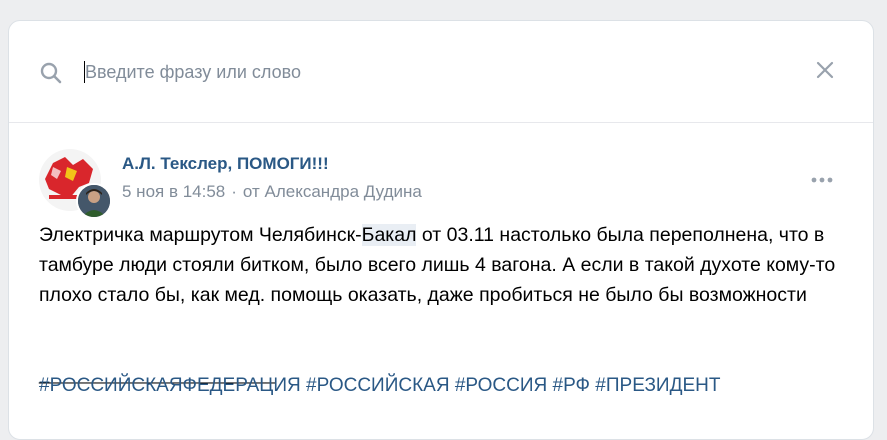 This screenshot has width=887, height=440. Describe the element at coordinates (200, 235) in the screenshot. I see `post-text-part: Электричка маршрутом Челябинск-` at that location.